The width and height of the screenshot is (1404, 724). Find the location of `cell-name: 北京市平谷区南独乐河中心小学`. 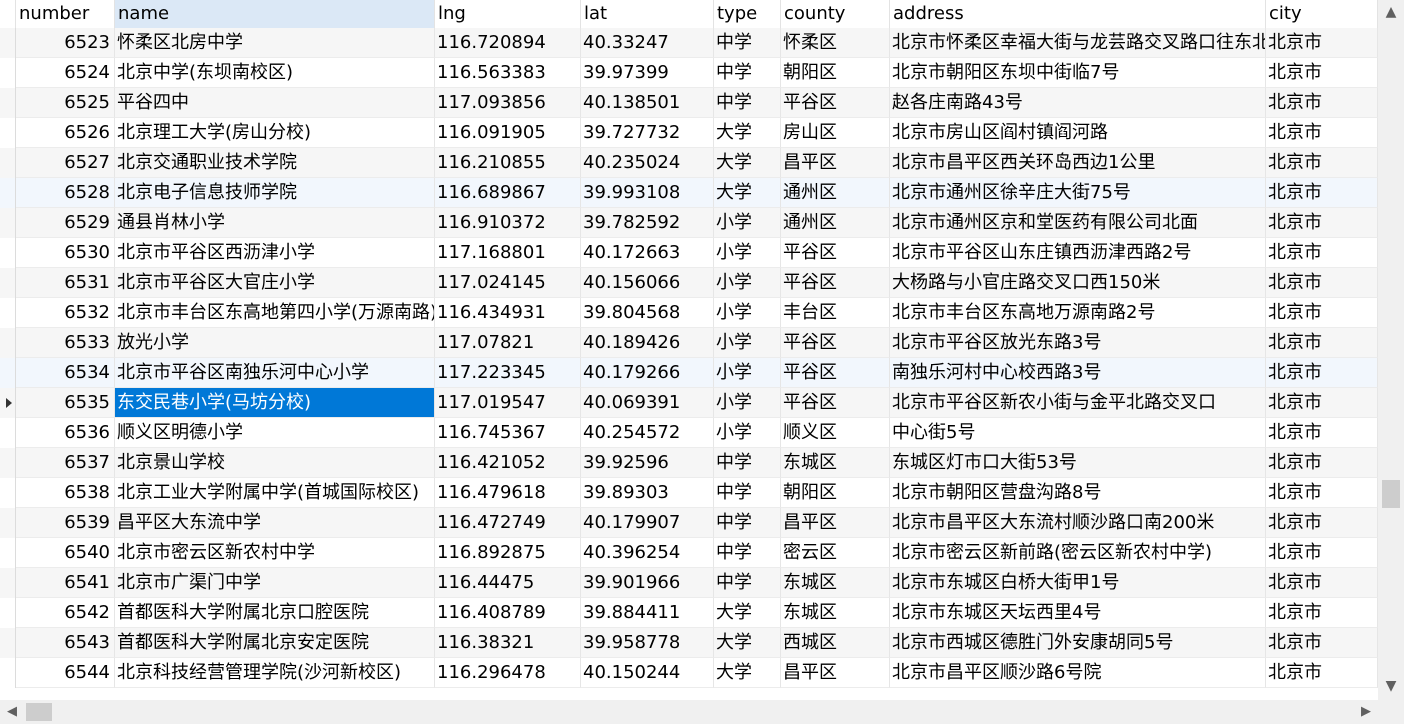

cell-name: 北京市平谷区南独乐河中心小学 is located at coordinates (275, 373).